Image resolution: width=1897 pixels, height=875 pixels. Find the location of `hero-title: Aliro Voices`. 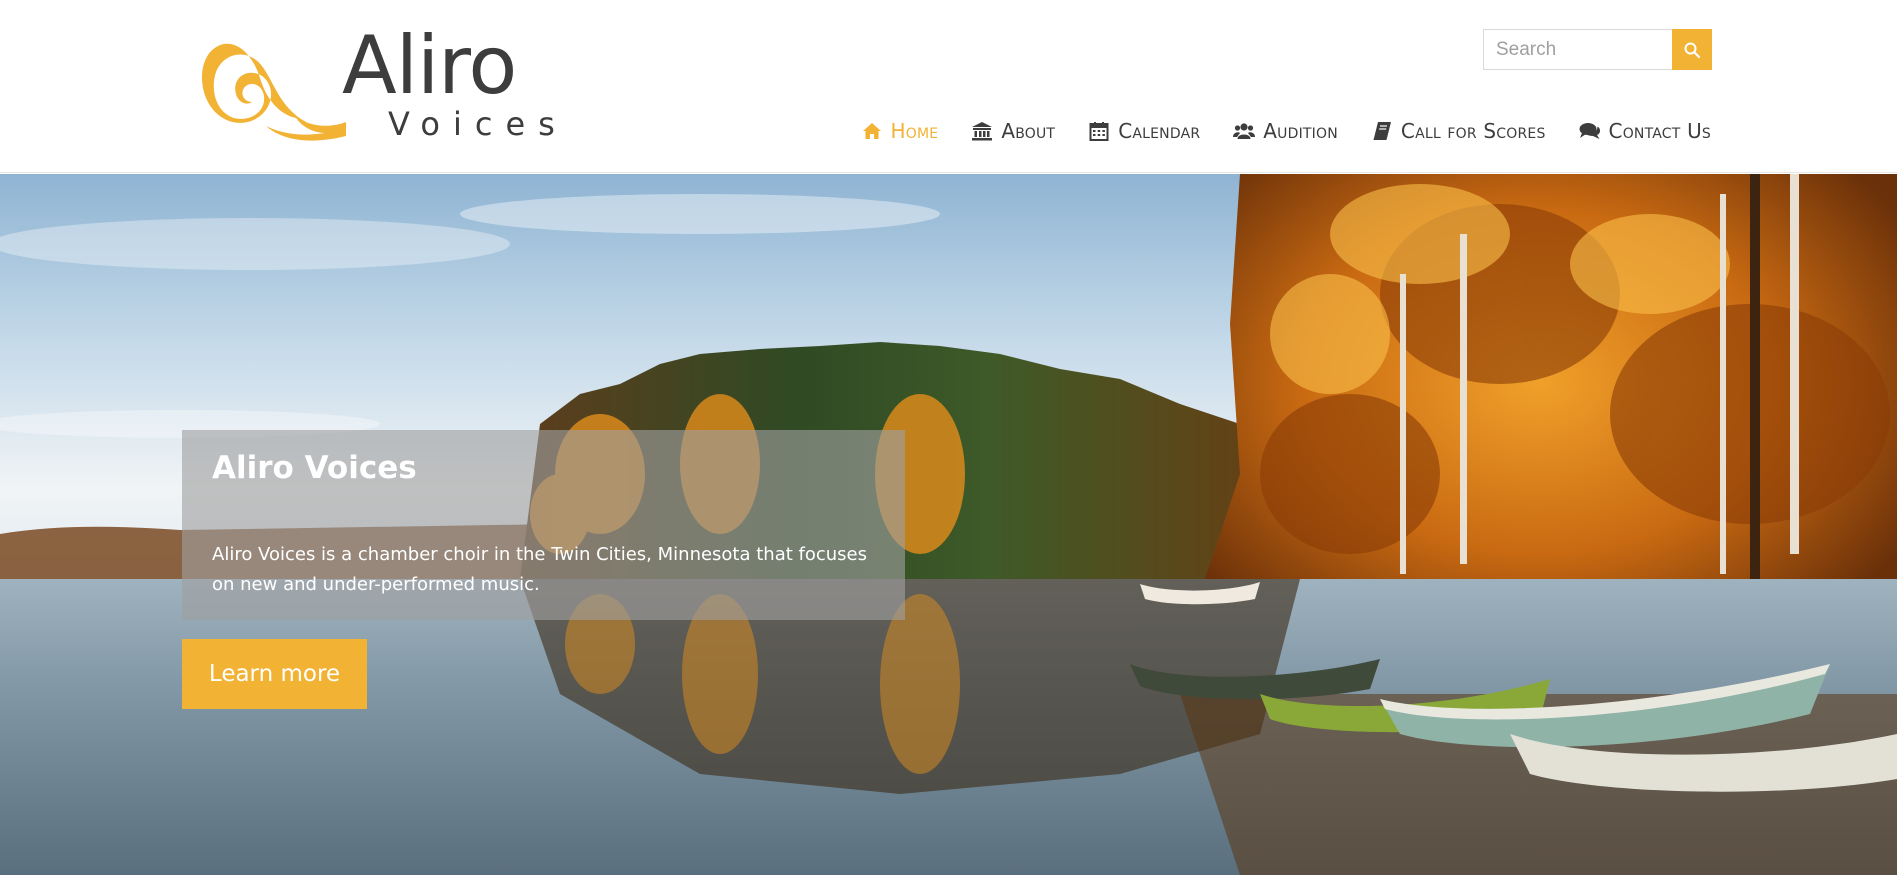

hero-title: Aliro Voices is located at coordinates (314, 468).